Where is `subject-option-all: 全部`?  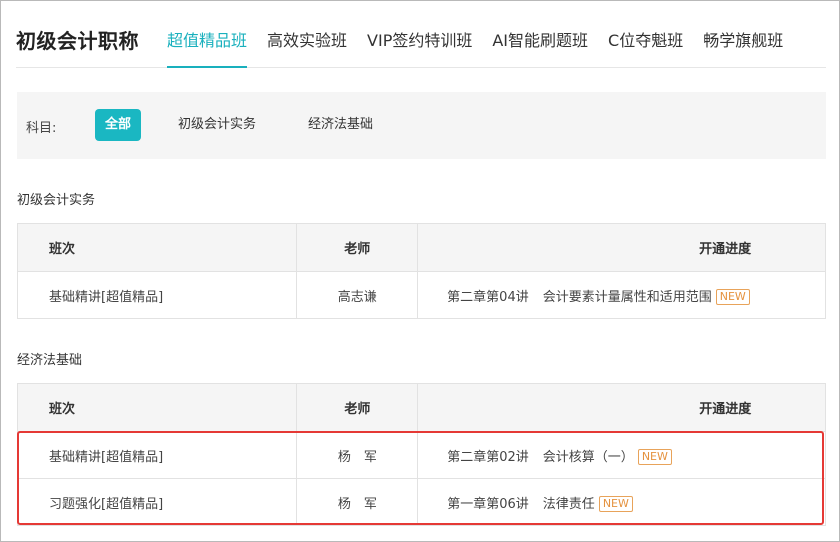 subject-option-all: 全部 is located at coordinates (118, 125).